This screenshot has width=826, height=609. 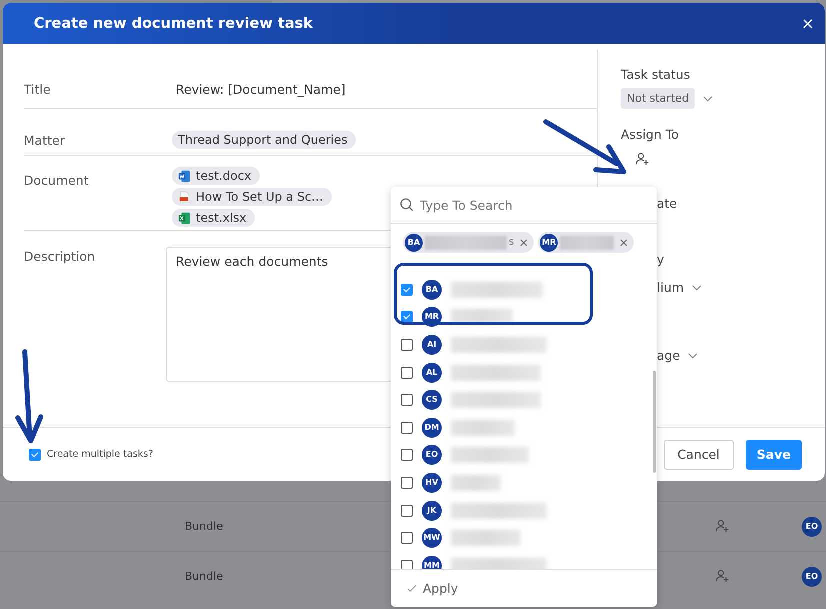 I want to click on user-option: MW, so click(x=520, y=538).